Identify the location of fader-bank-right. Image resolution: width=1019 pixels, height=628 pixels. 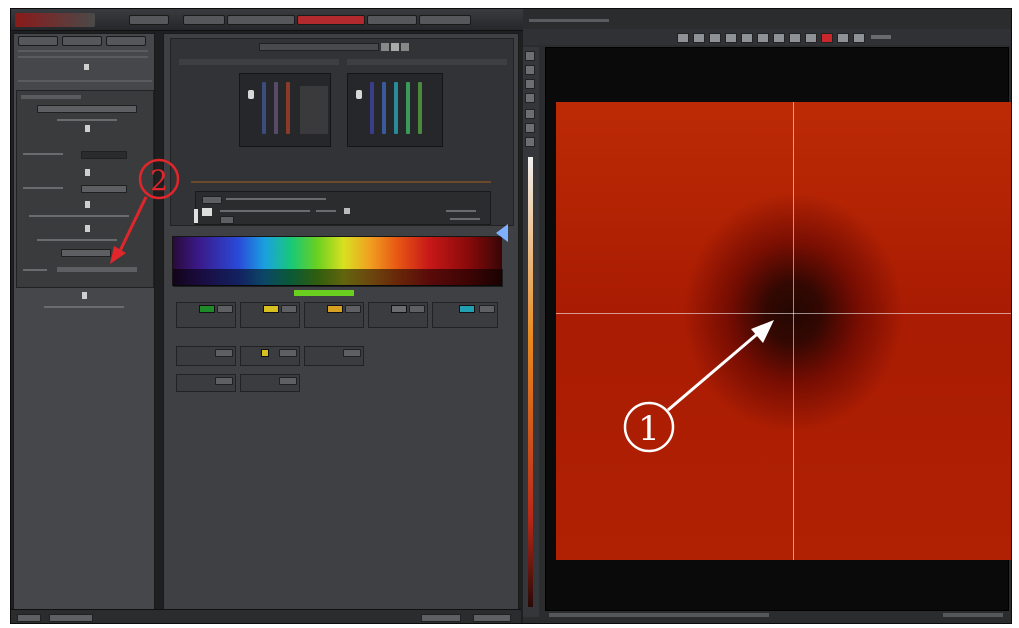
(395, 110).